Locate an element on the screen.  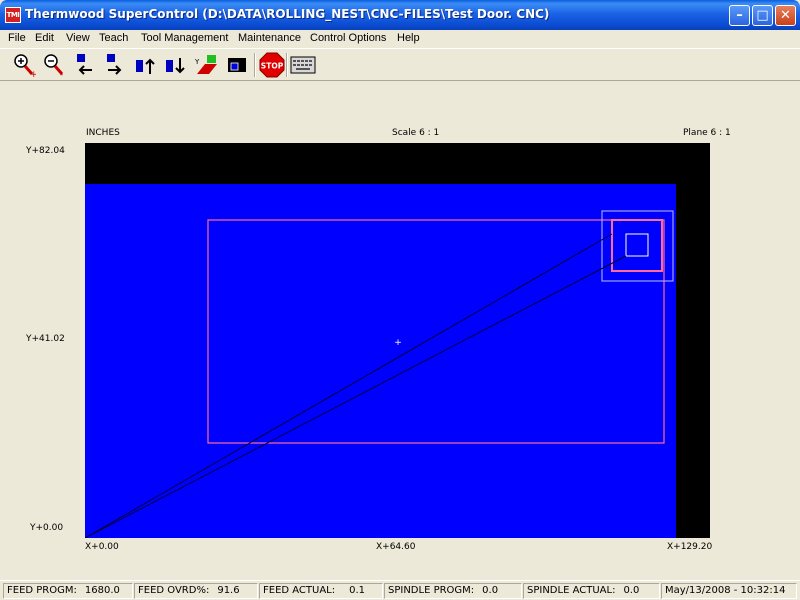
y-max-label: Y+82.04 is located at coordinates (45, 151).